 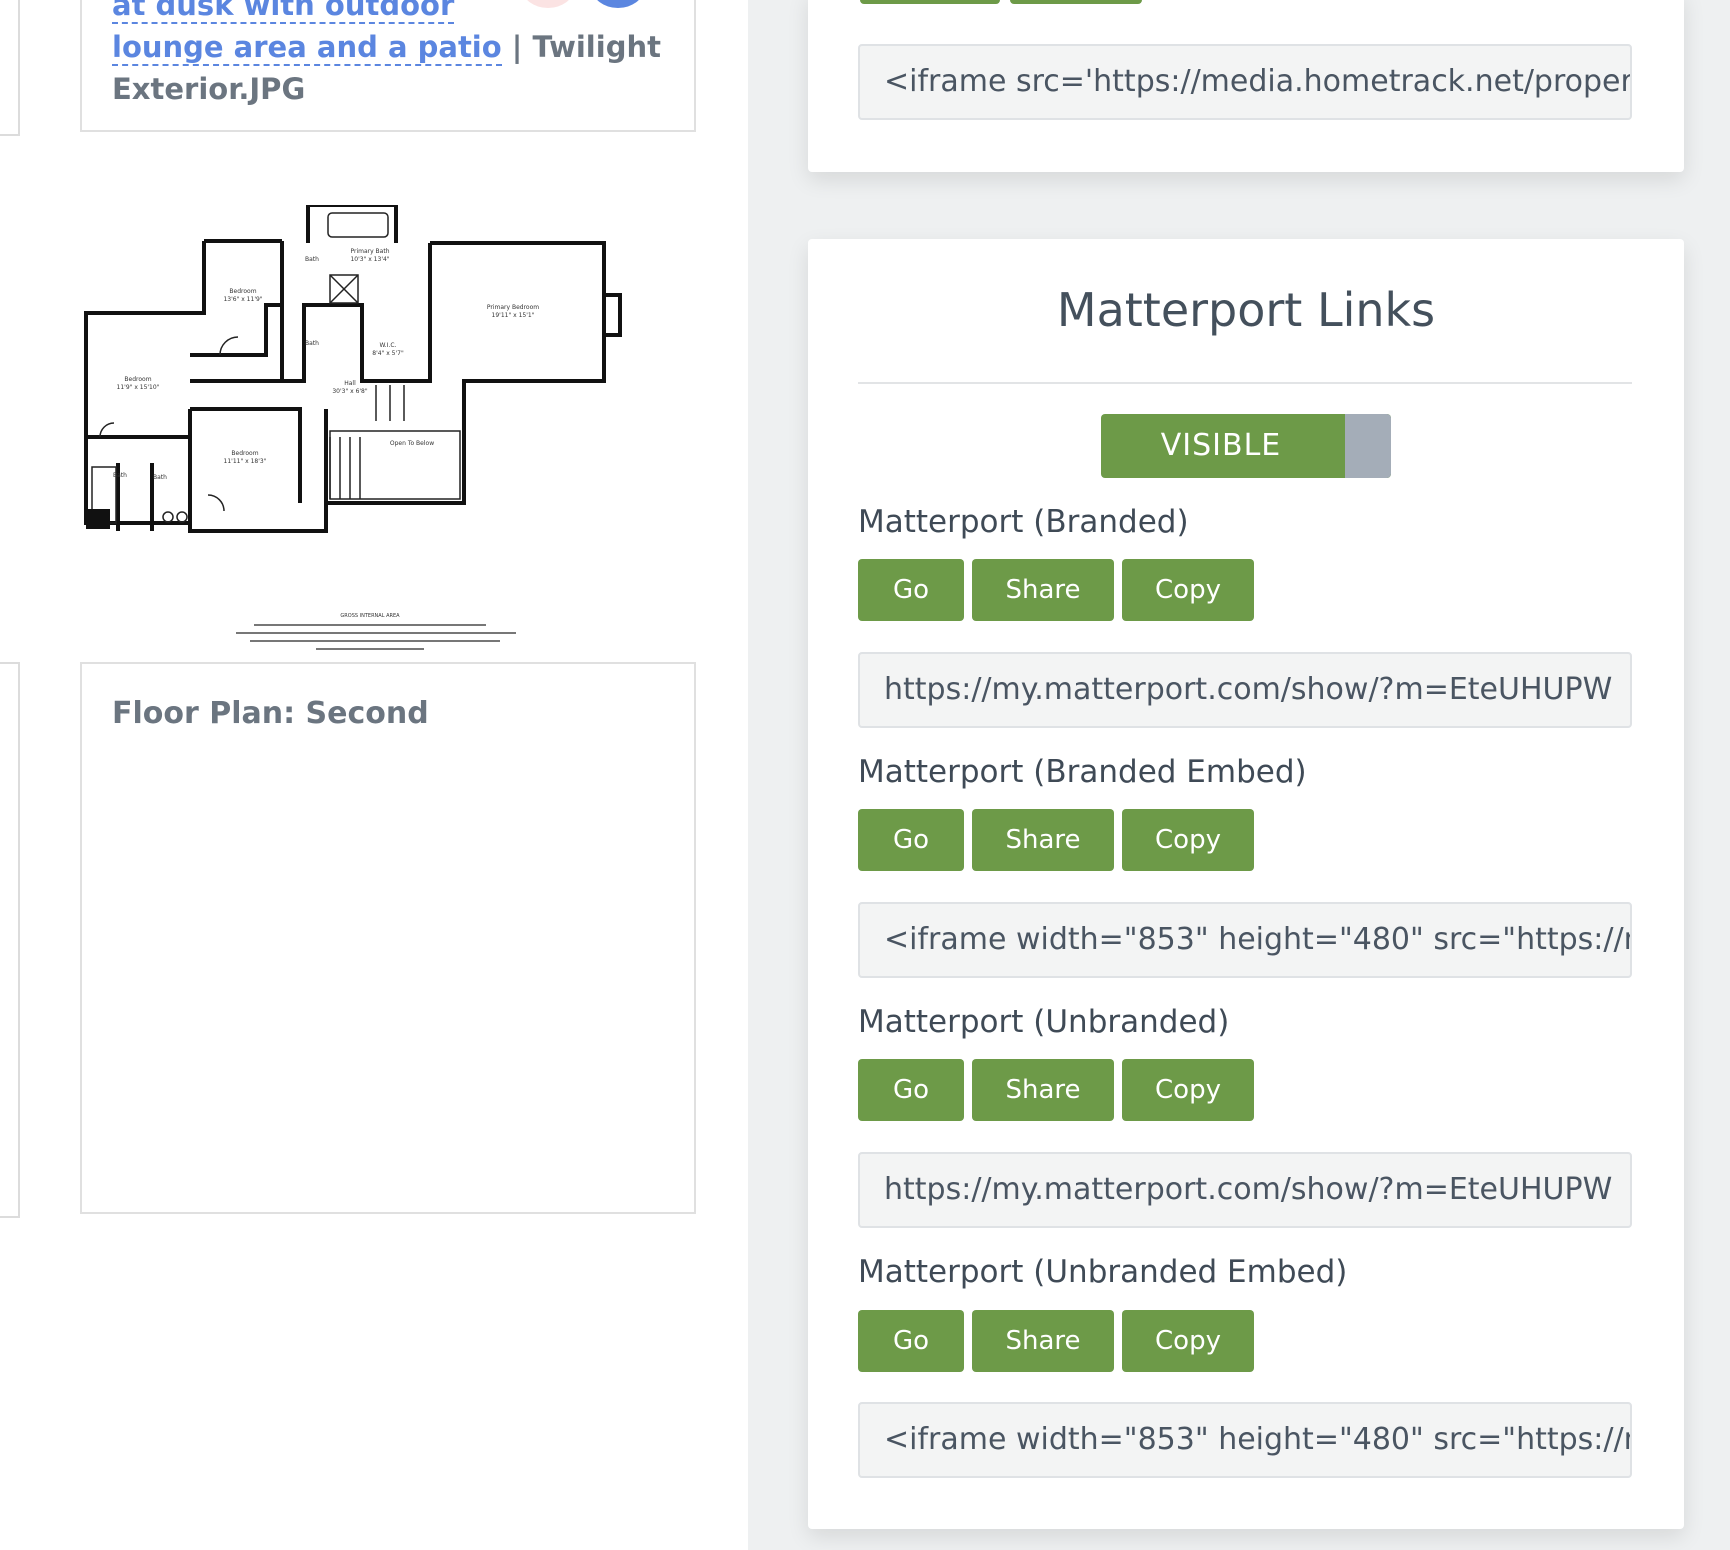 What do you see at coordinates (1368, 446) in the screenshot?
I see `toggle-knob` at bounding box center [1368, 446].